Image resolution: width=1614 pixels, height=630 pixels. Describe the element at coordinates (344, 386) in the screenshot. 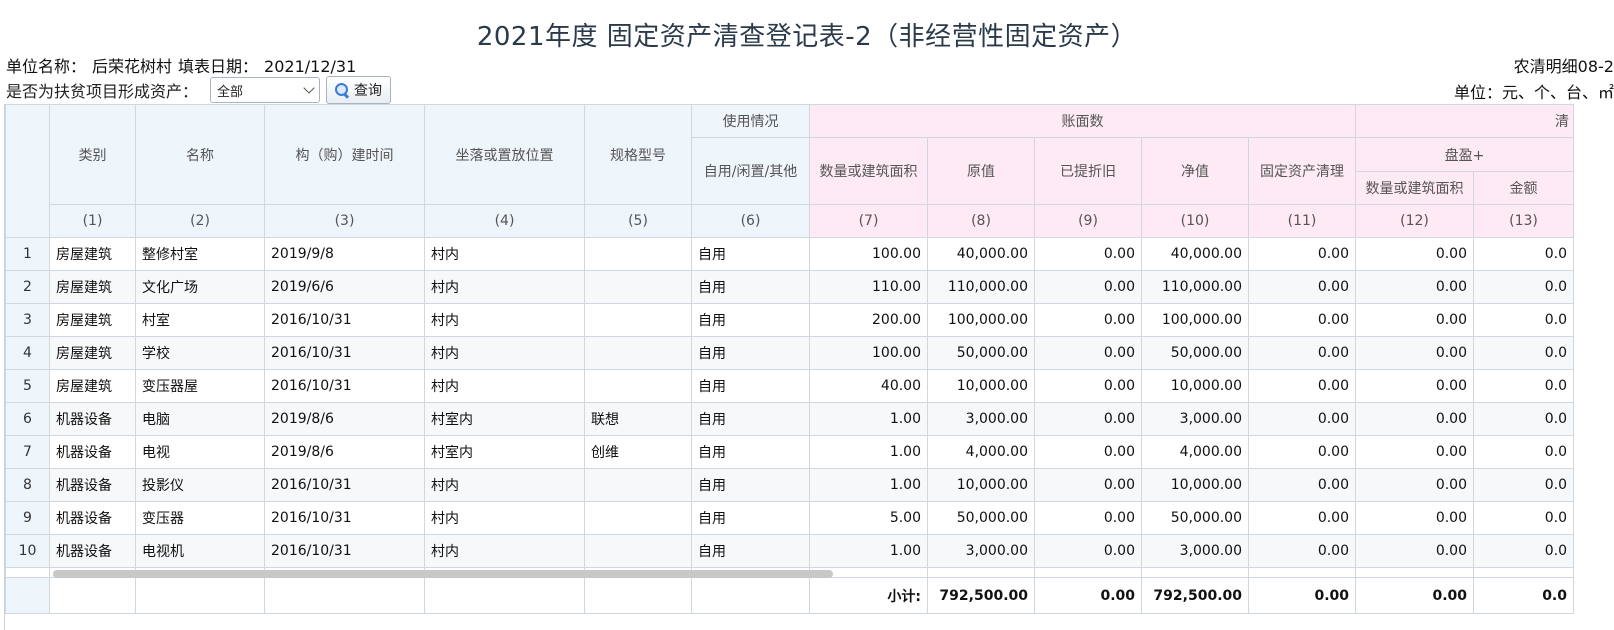

I see `cell-build-time: 2016/10/31` at that location.